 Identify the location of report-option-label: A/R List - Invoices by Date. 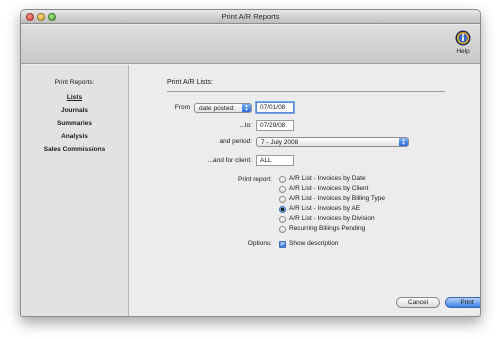
(327, 178).